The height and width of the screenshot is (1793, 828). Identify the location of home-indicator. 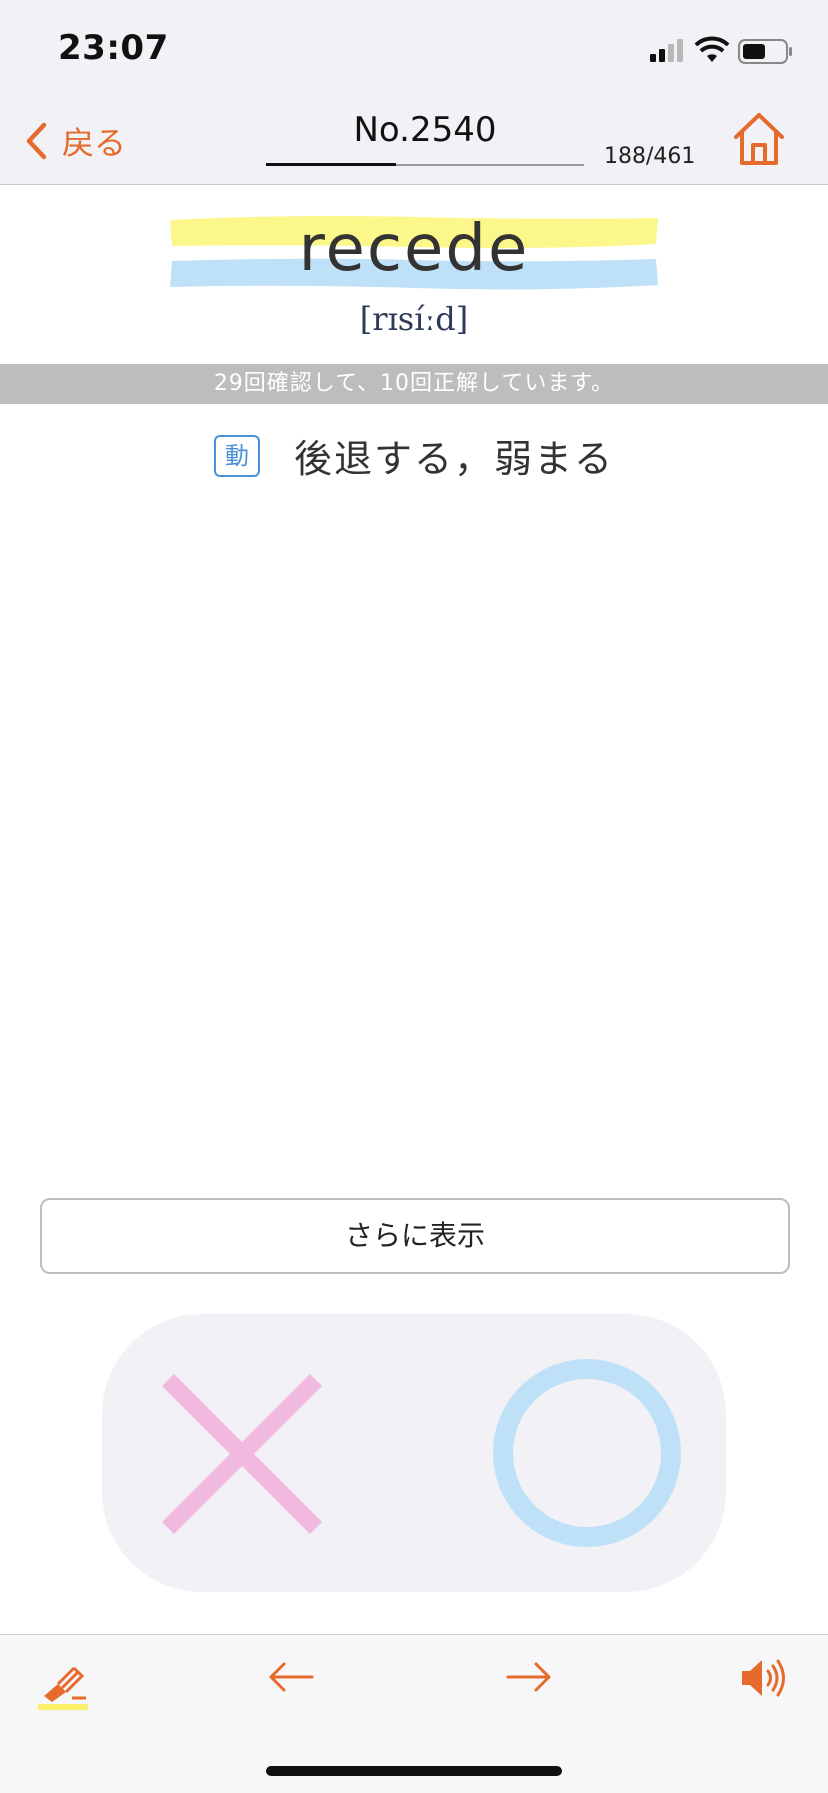
(414, 1771).